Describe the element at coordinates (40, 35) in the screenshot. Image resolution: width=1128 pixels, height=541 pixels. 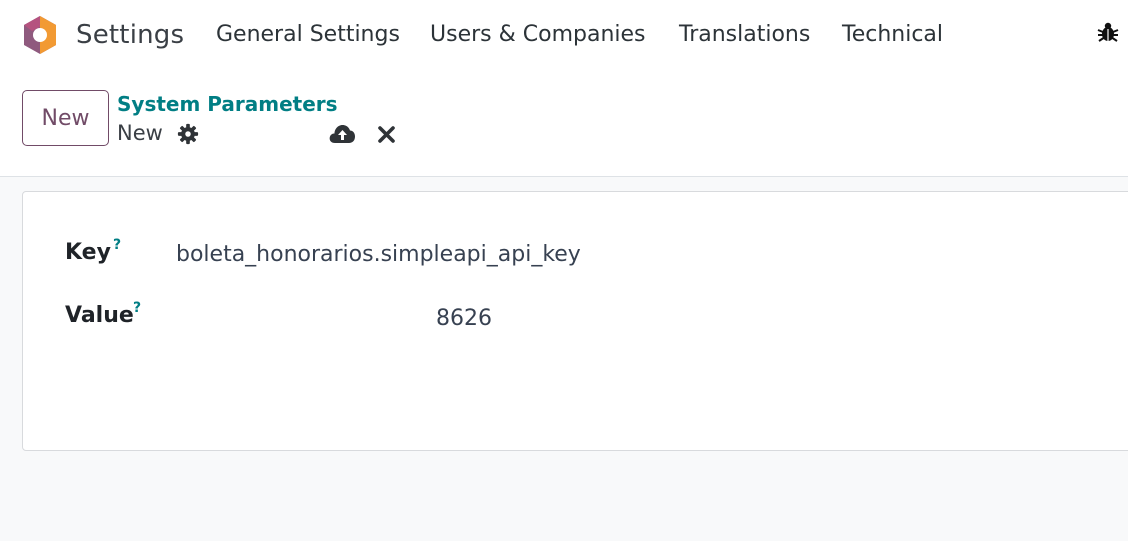
I see `app-logo-icon` at that location.